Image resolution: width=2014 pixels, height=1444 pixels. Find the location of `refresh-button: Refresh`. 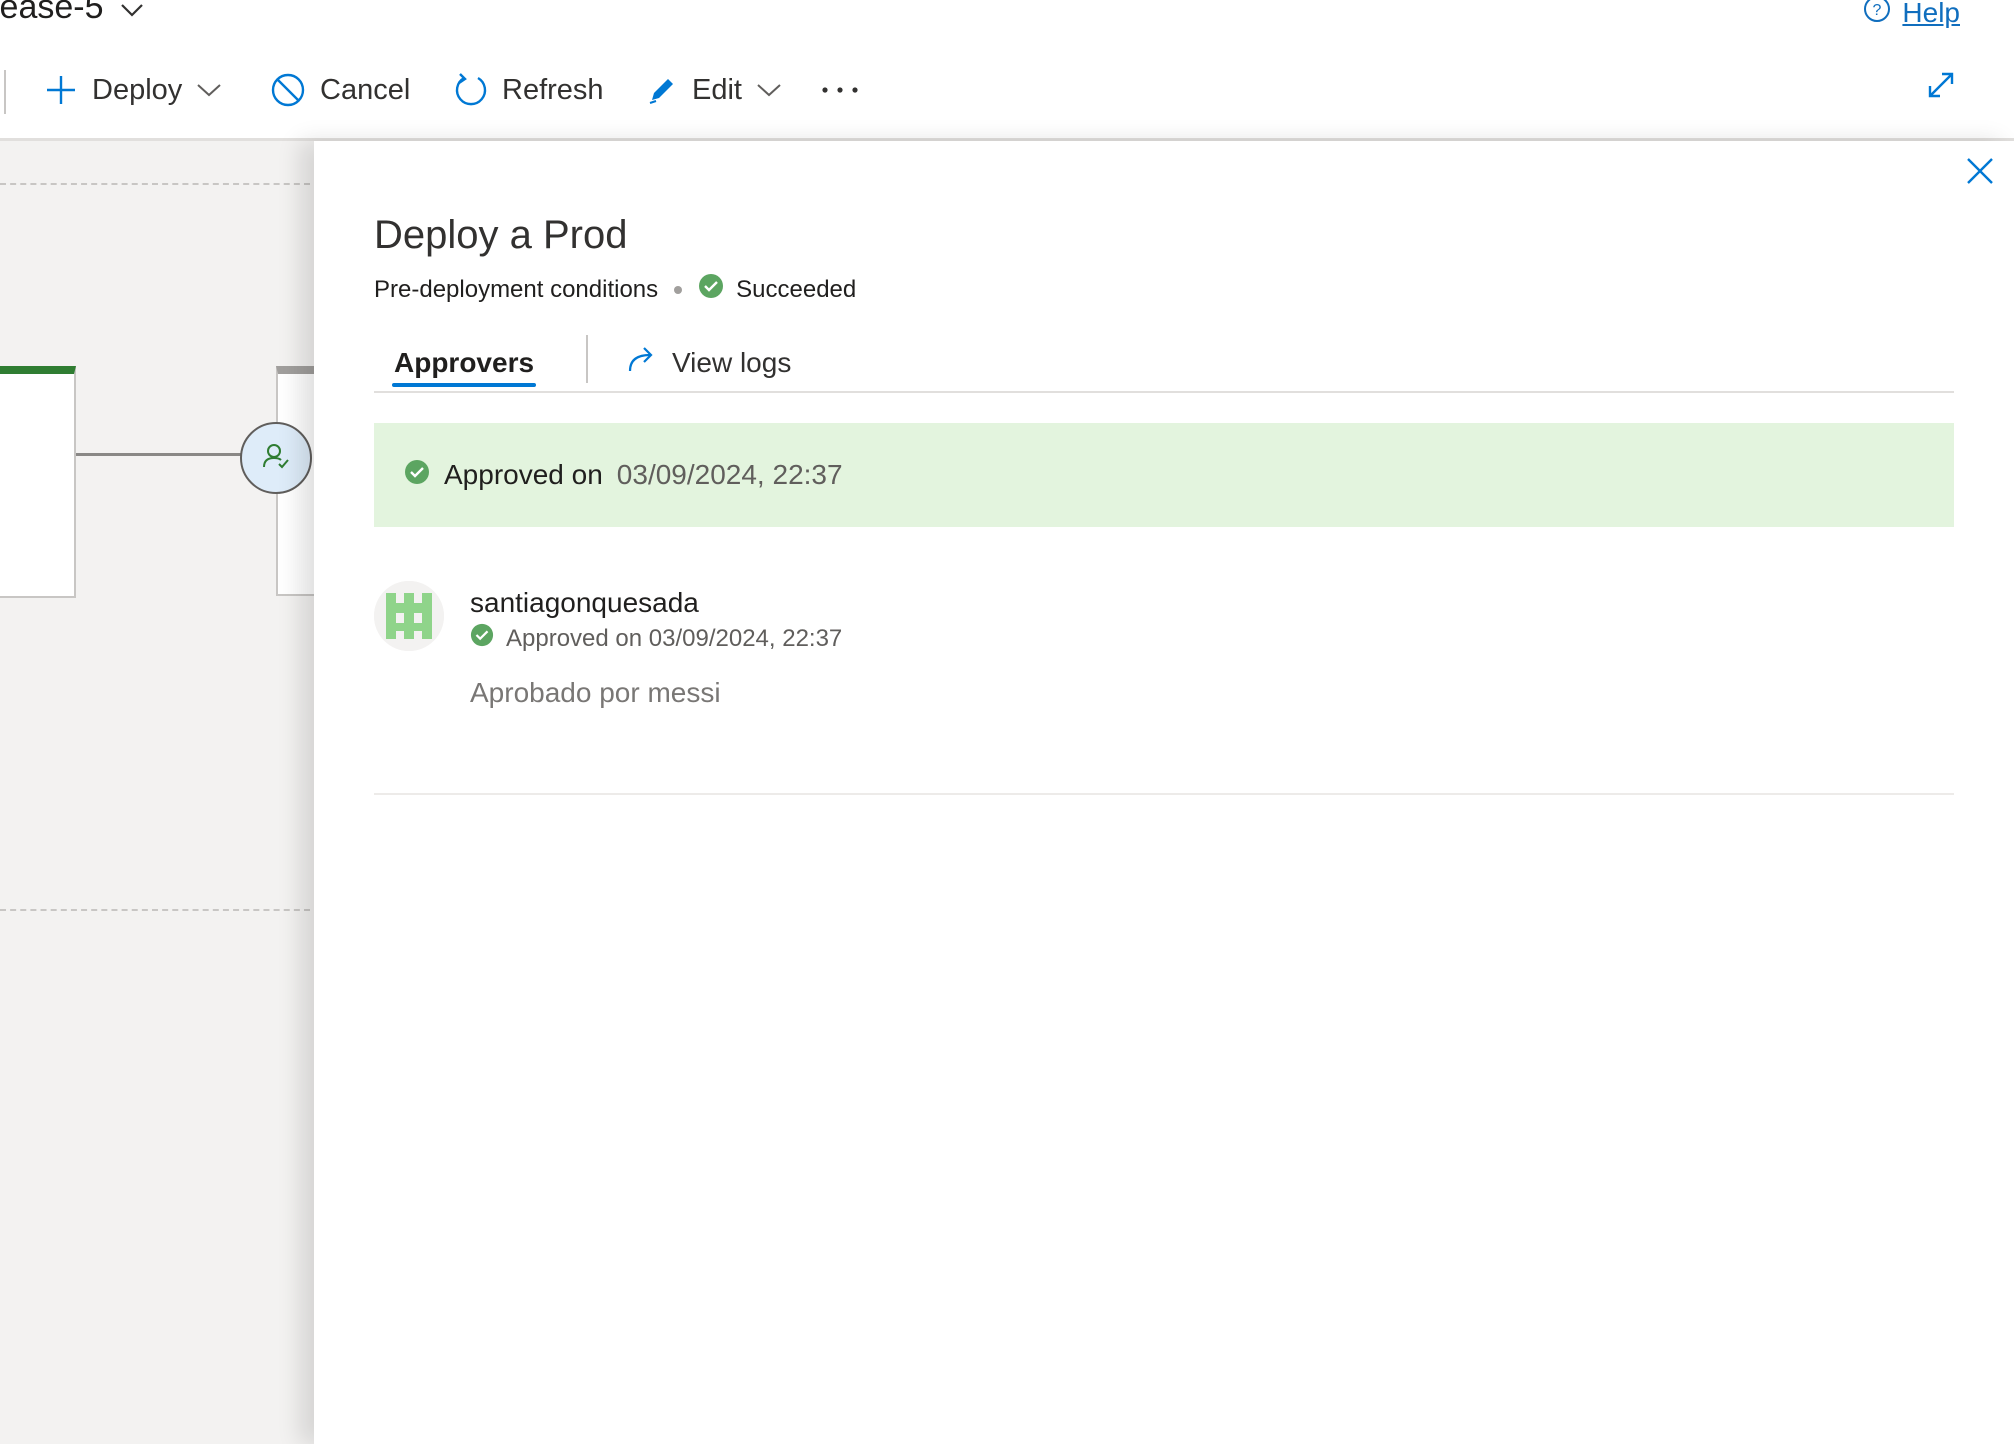

refresh-button: Refresh is located at coordinates (529, 90).